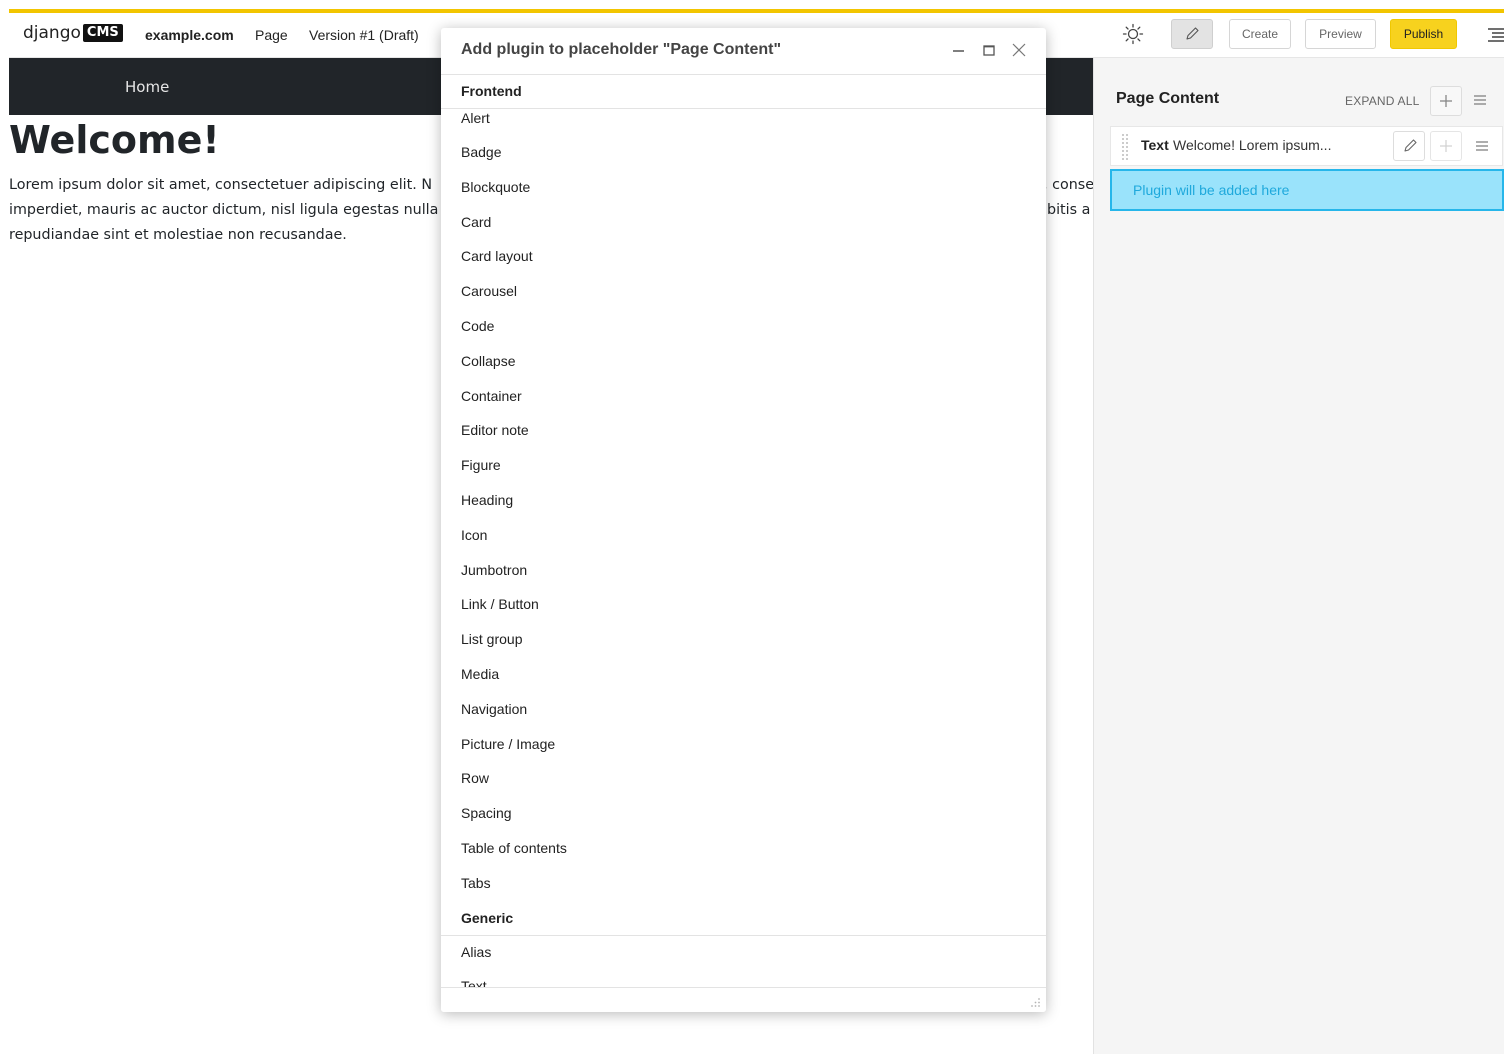  What do you see at coordinates (52, 33) in the screenshot?
I see `logo-text: django` at bounding box center [52, 33].